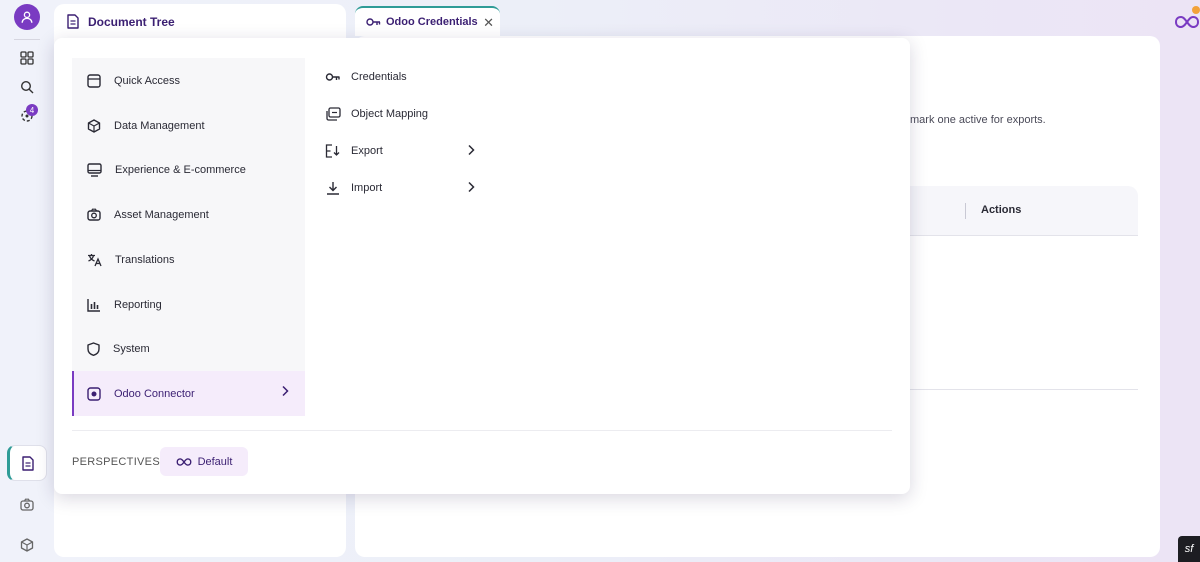 This screenshot has height=562, width=1200. Describe the element at coordinates (188, 259) in the screenshot. I see `menu-category-translations: Translations` at that location.